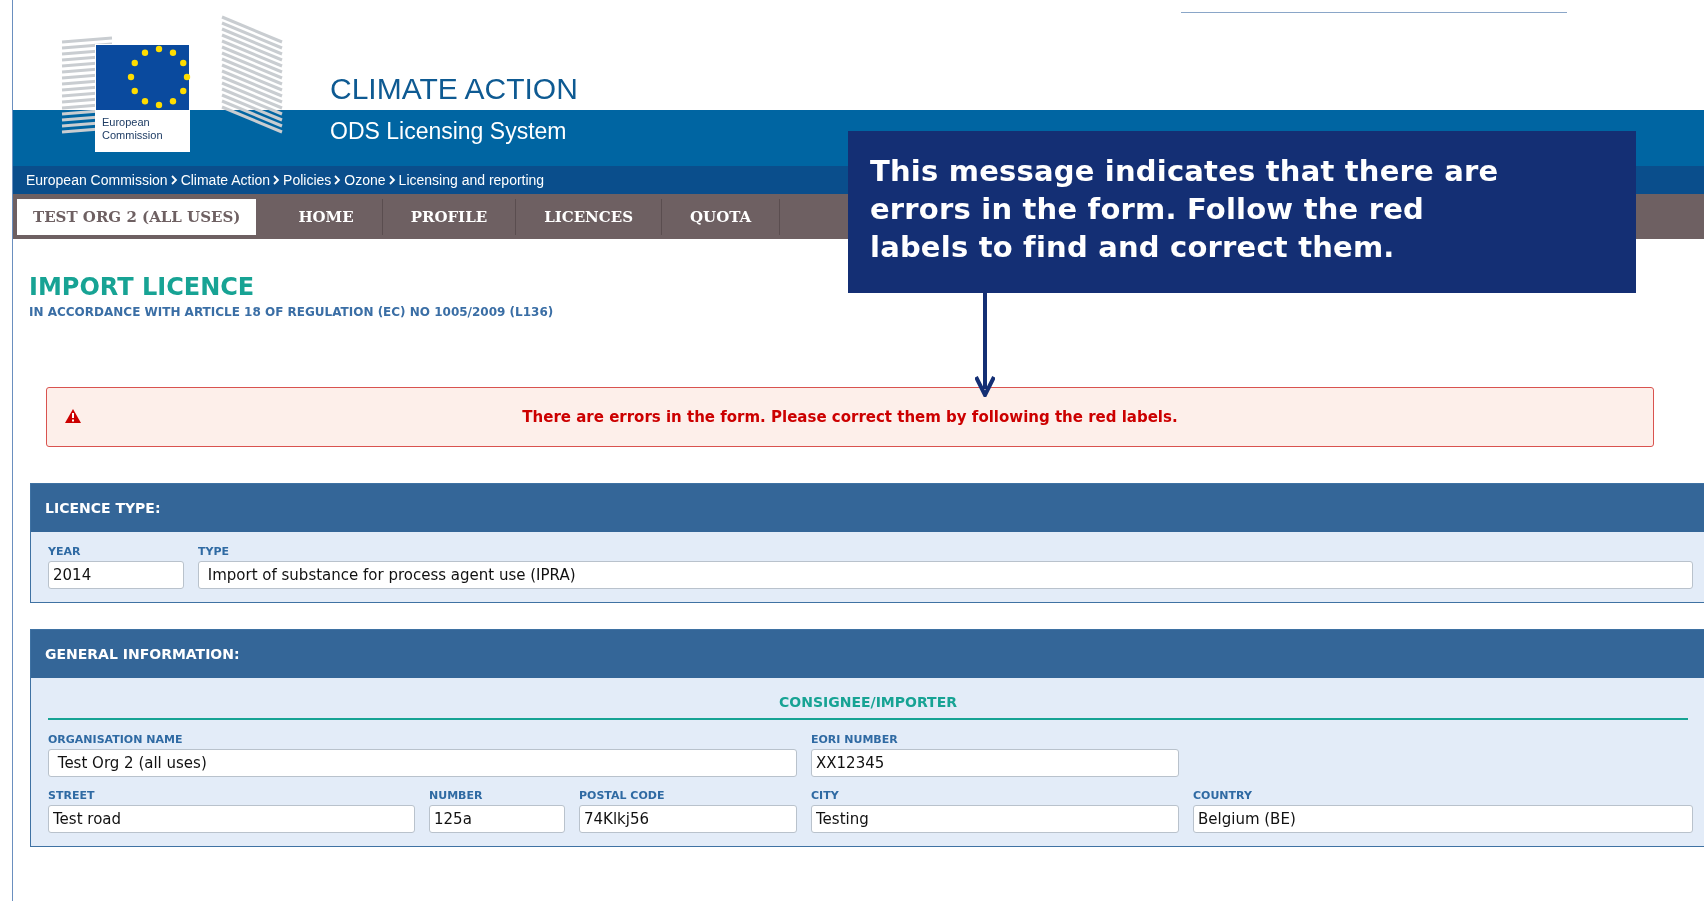 Image resolution: width=1704 pixels, height=901 pixels. I want to click on breadcrumb-link: Ozone, so click(365, 180).